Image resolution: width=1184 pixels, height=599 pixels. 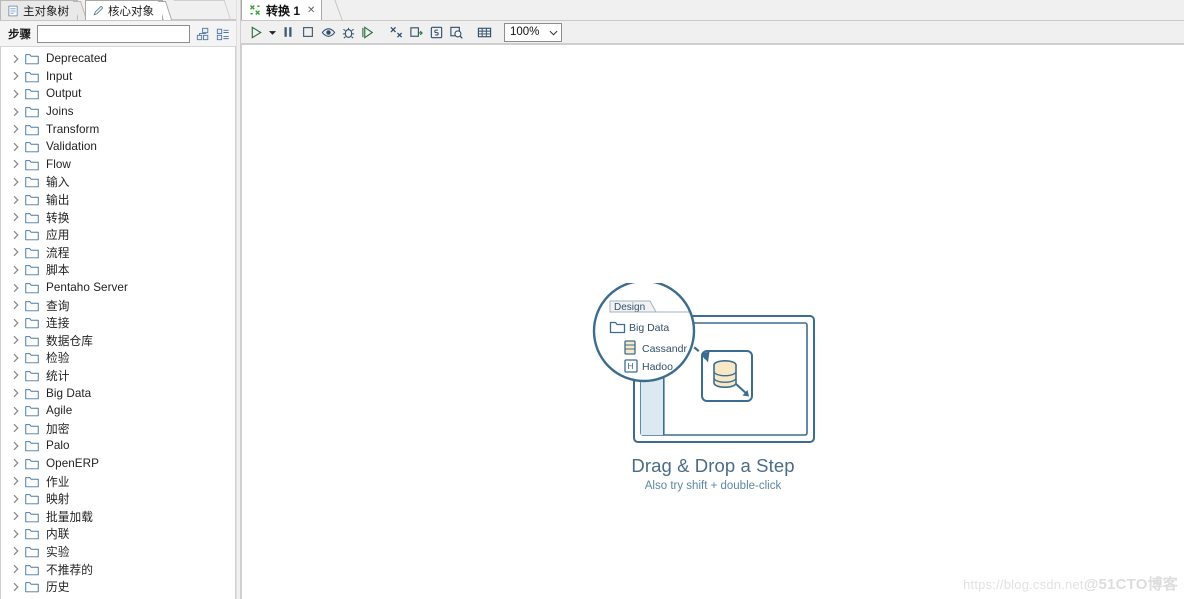 What do you see at coordinates (118, 305) in the screenshot?
I see `tree-item: 查询` at bounding box center [118, 305].